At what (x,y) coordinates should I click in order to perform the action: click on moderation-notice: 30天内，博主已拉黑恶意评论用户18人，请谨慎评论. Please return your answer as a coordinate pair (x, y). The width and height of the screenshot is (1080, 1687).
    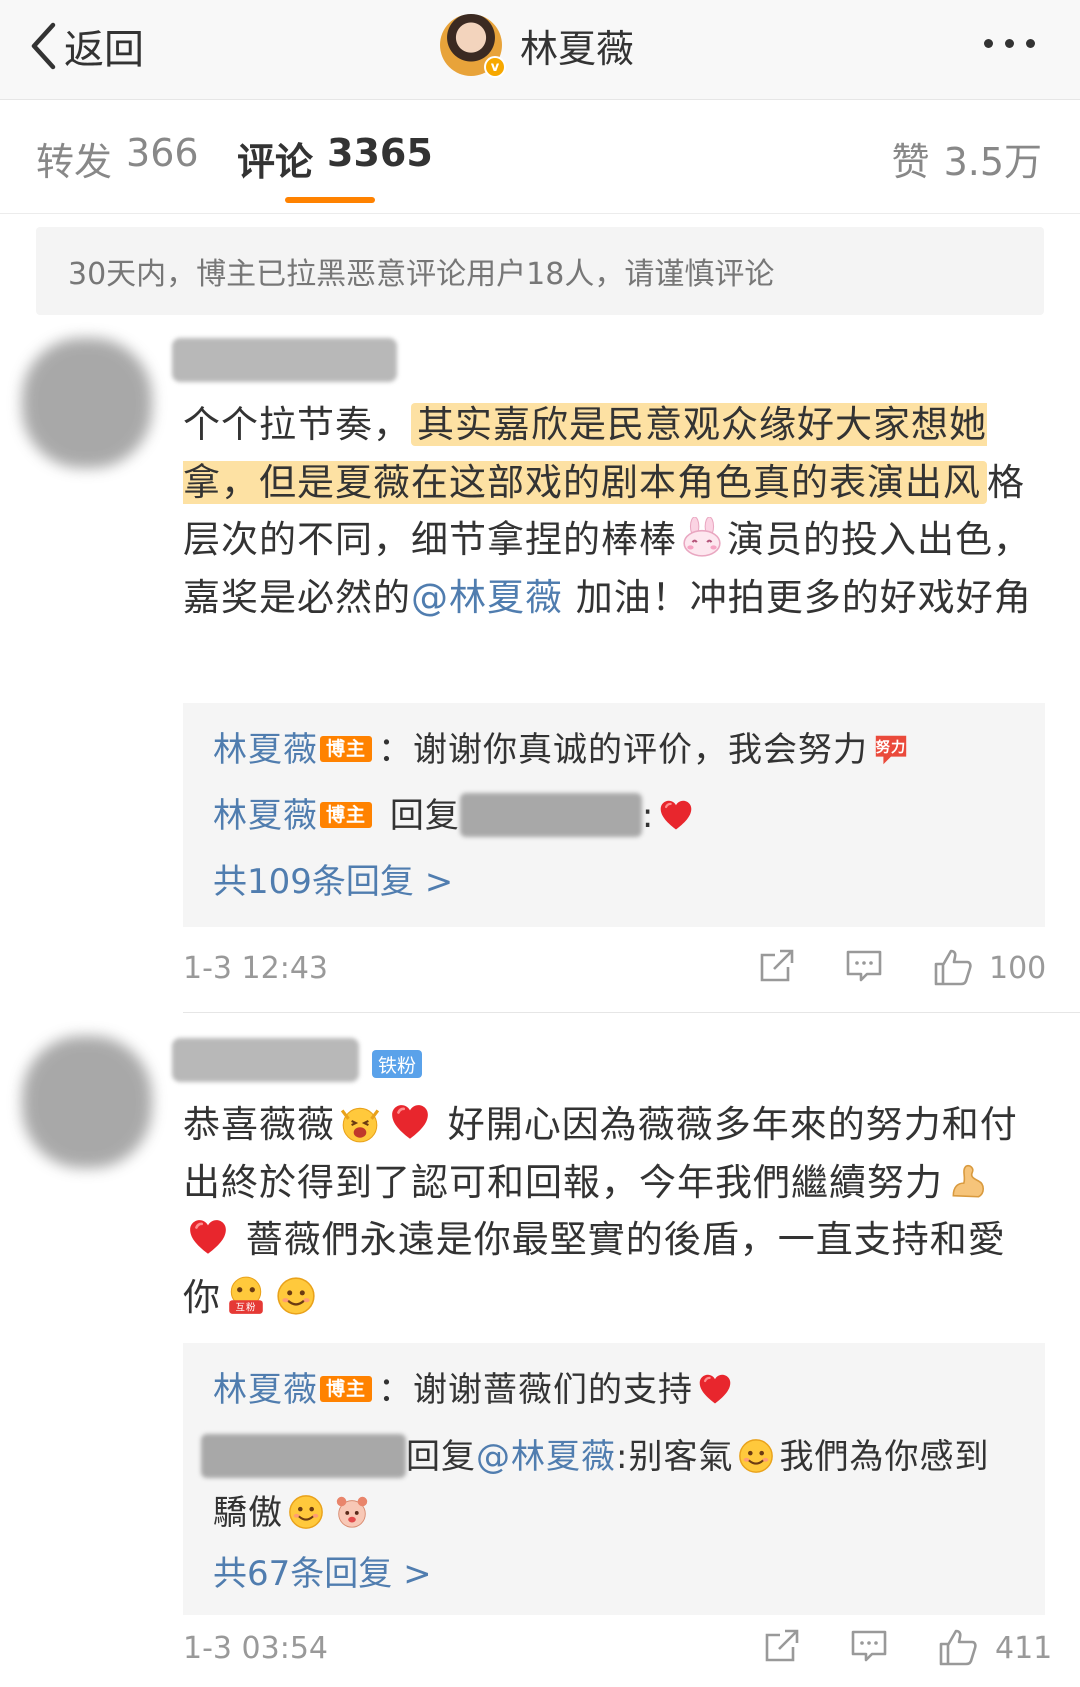
    Looking at the image, I should click on (540, 271).